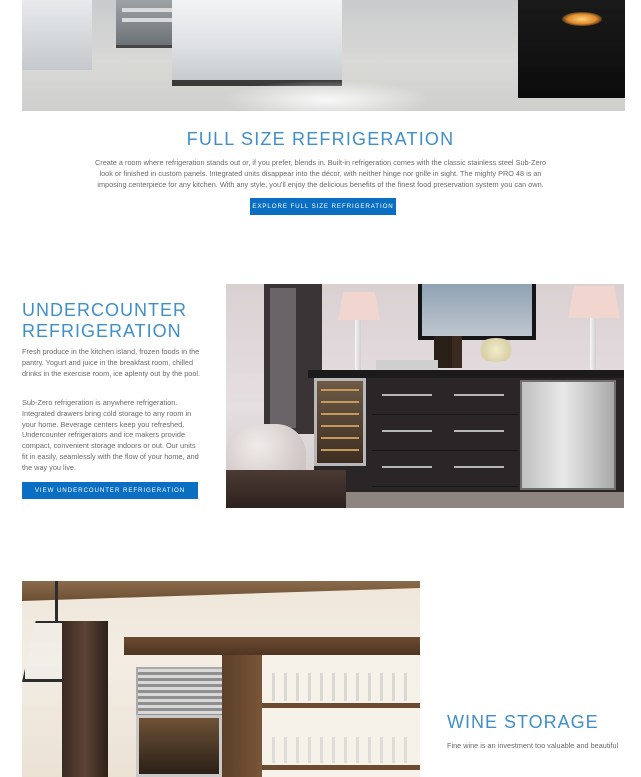 The width and height of the screenshot is (641, 777). What do you see at coordinates (594, 302) in the screenshot?
I see `table-lamp-right` at bounding box center [594, 302].